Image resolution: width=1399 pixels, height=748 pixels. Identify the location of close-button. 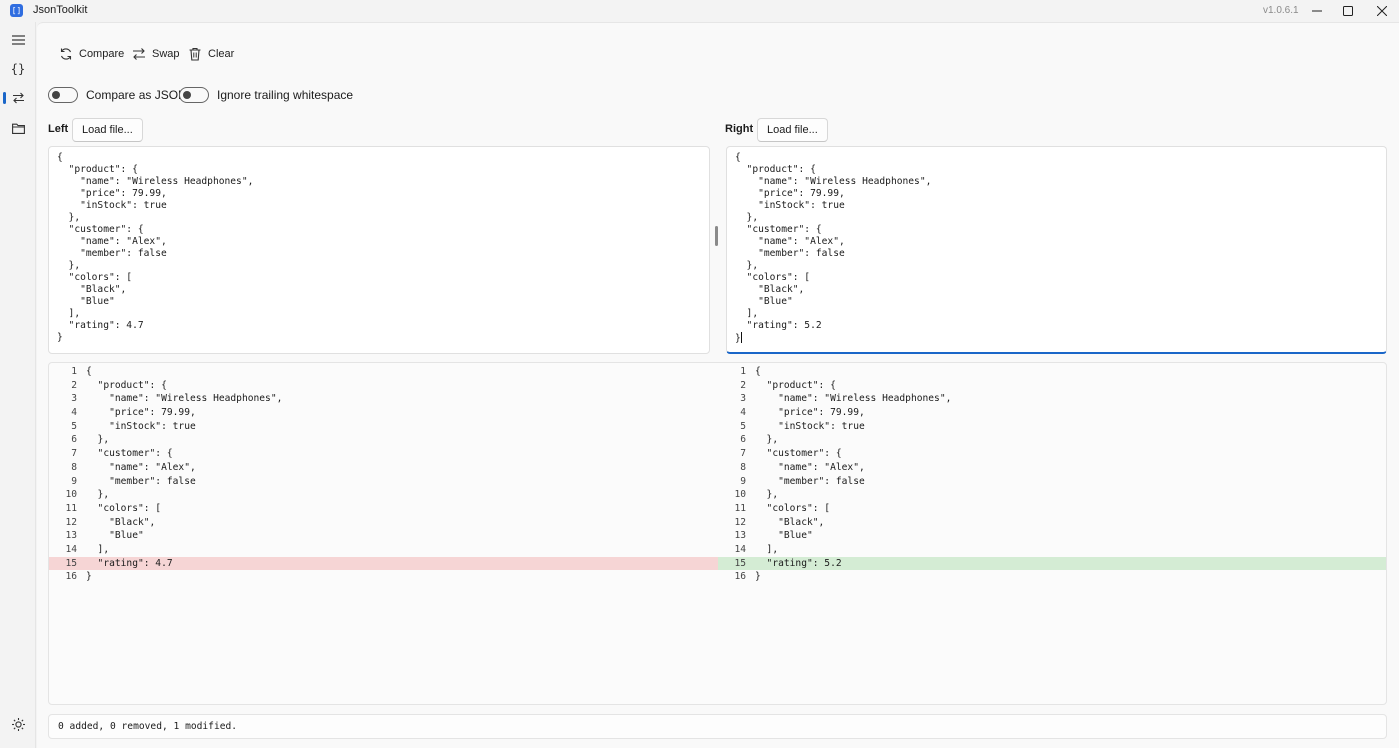
(1382, 11).